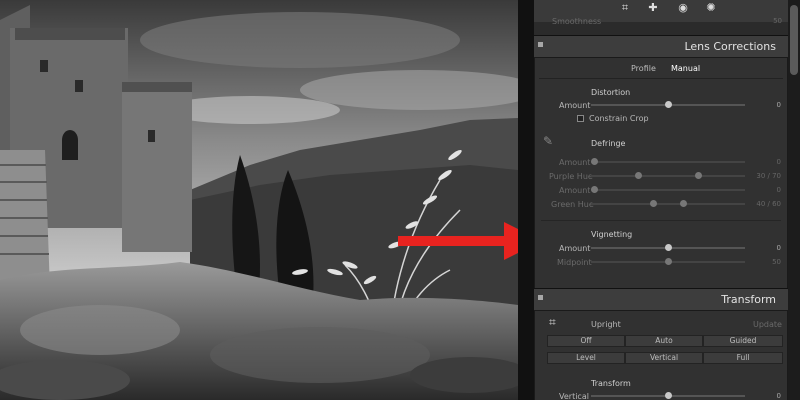 The image size is (800, 400). What do you see at coordinates (575, 248) in the screenshot?
I see `vignetting-amount-label: Amount` at bounding box center [575, 248].